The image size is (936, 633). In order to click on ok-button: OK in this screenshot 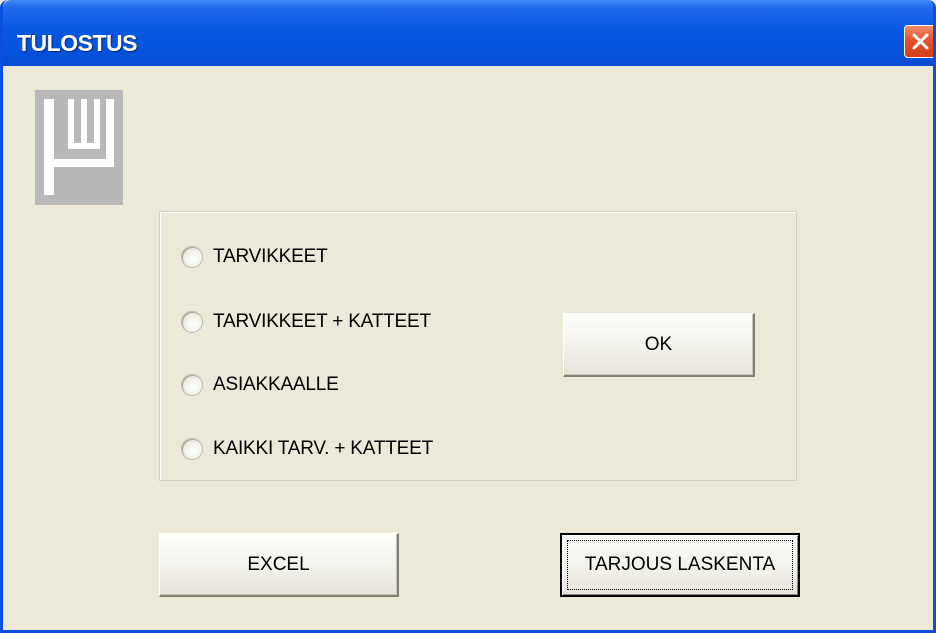, I will do `click(659, 345)`.